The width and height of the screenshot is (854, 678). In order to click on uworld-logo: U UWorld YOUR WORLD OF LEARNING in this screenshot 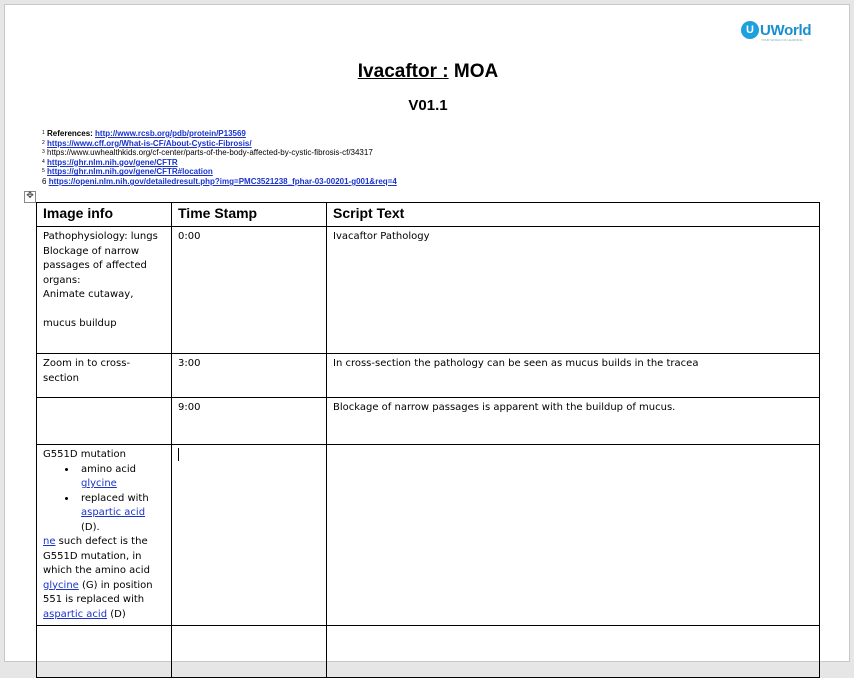, I will do `click(776, 31)`.